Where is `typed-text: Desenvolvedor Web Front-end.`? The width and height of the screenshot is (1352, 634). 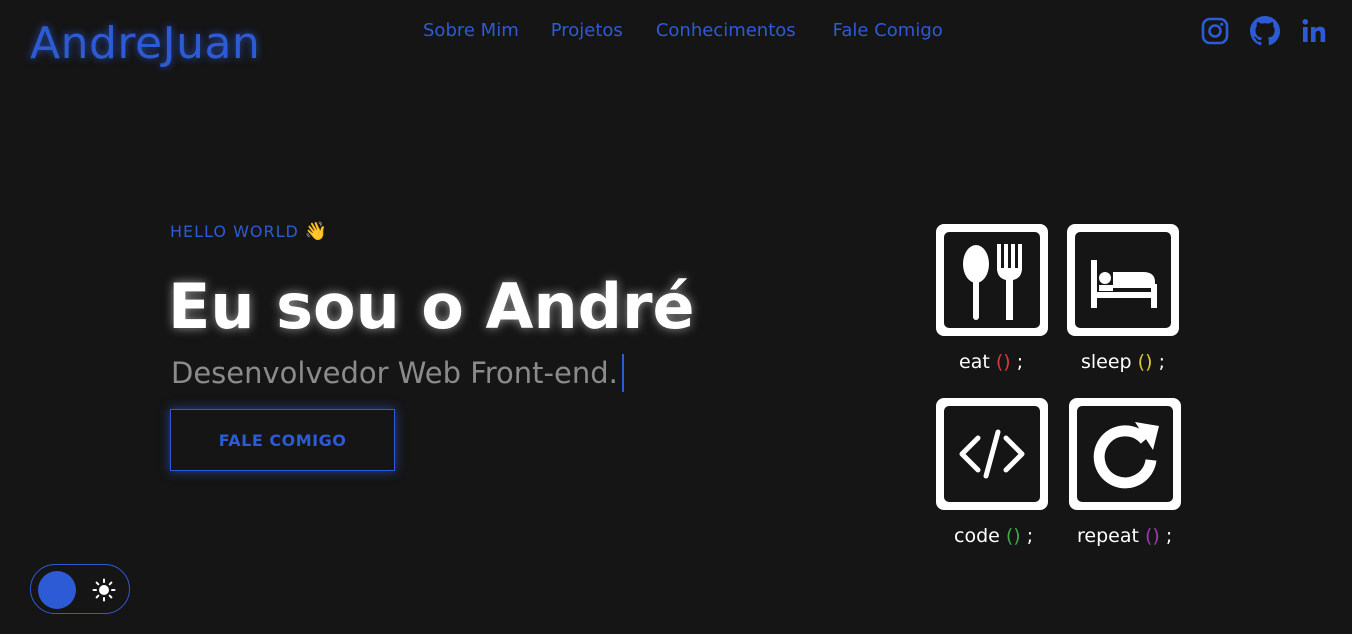
typed-text: Desenvolvedor Web Front-end. is located at coordinates (394, 373).